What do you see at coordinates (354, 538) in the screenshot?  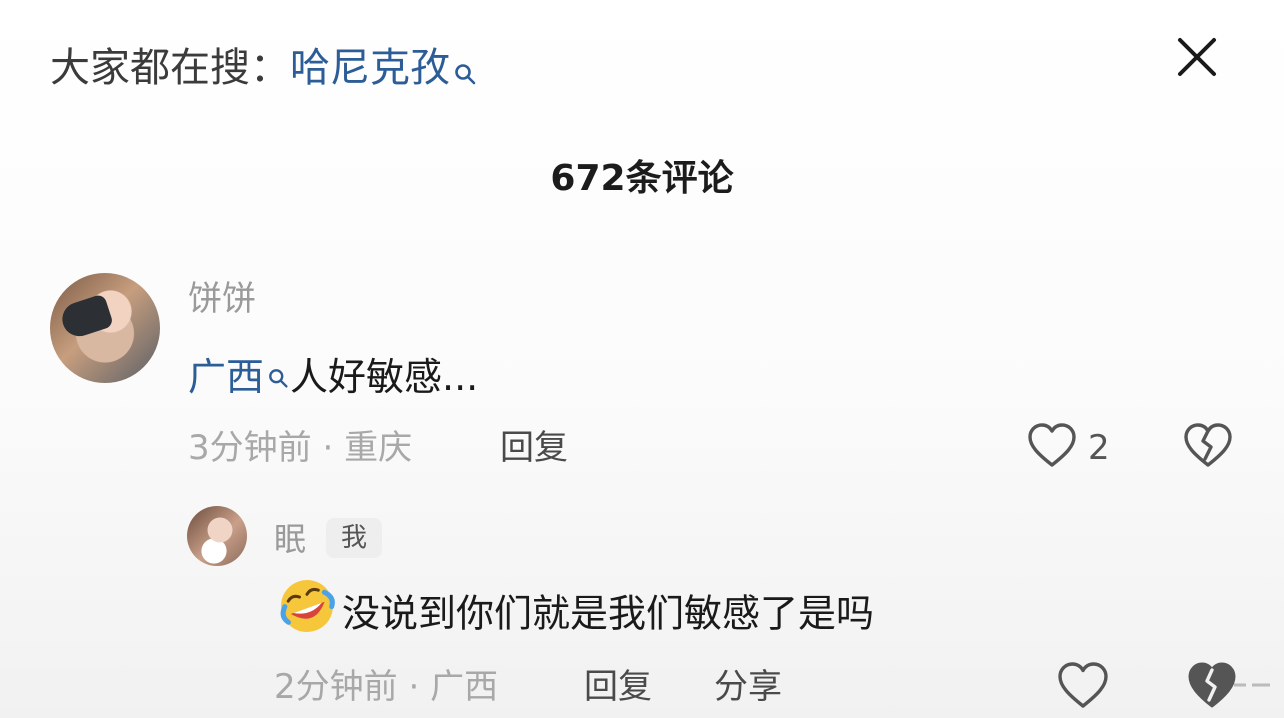 I see `author-badge: 我` at bounding box center [354, 538].